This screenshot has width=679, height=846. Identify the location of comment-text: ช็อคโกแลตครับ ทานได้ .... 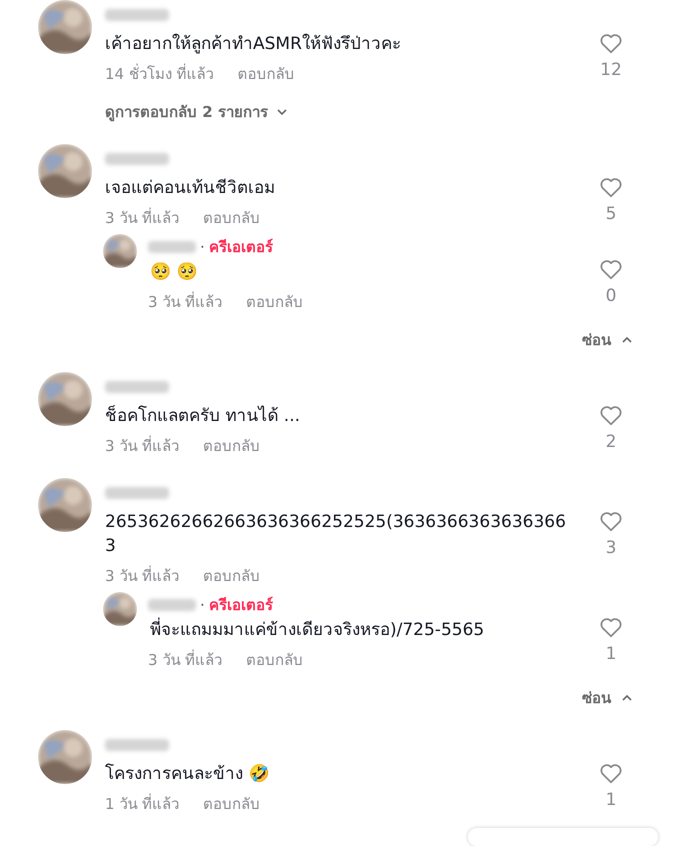
(203, 416).